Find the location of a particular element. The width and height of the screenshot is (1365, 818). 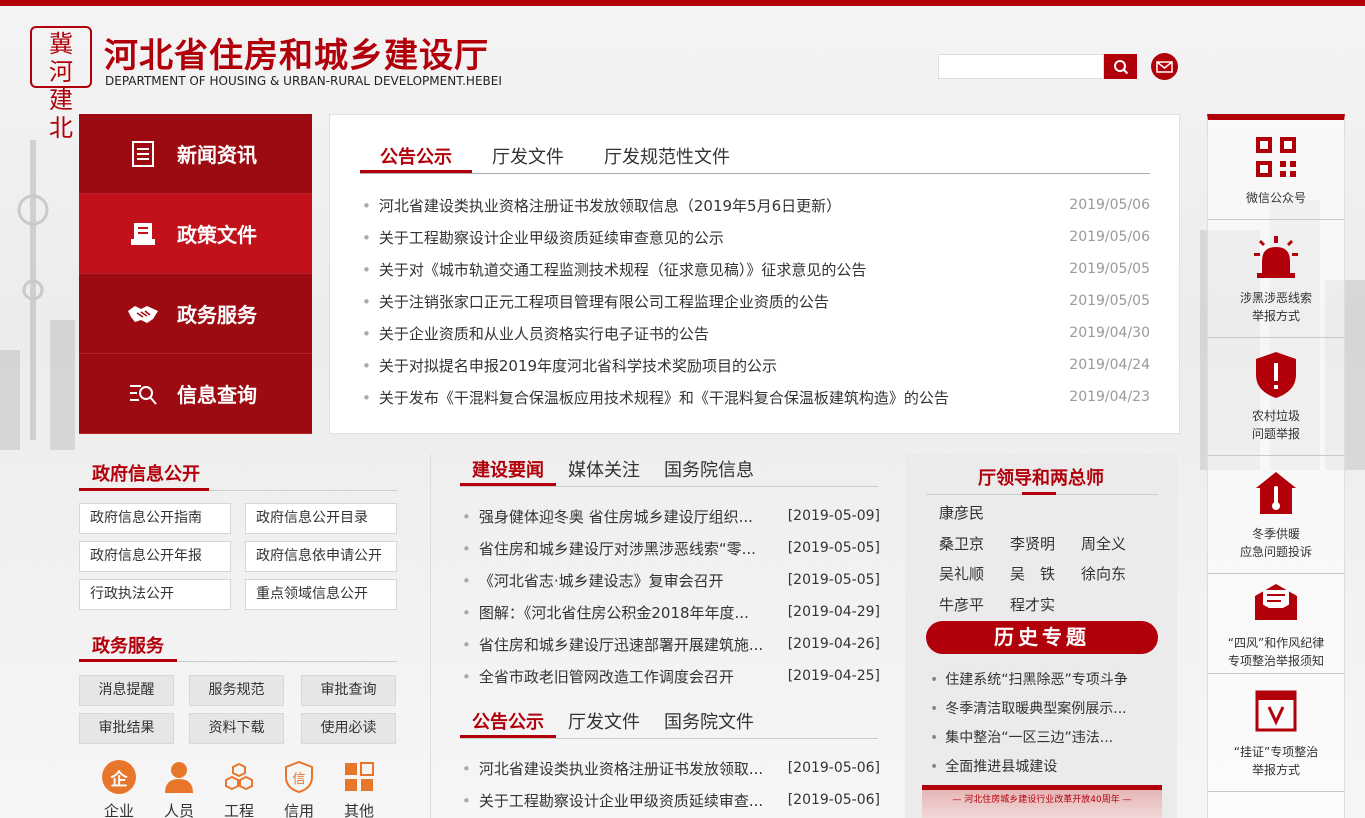

list-item: 河北省建设类执业资格注册证书发放领取...[2019-05-06] is located at coordinates (671, 768).